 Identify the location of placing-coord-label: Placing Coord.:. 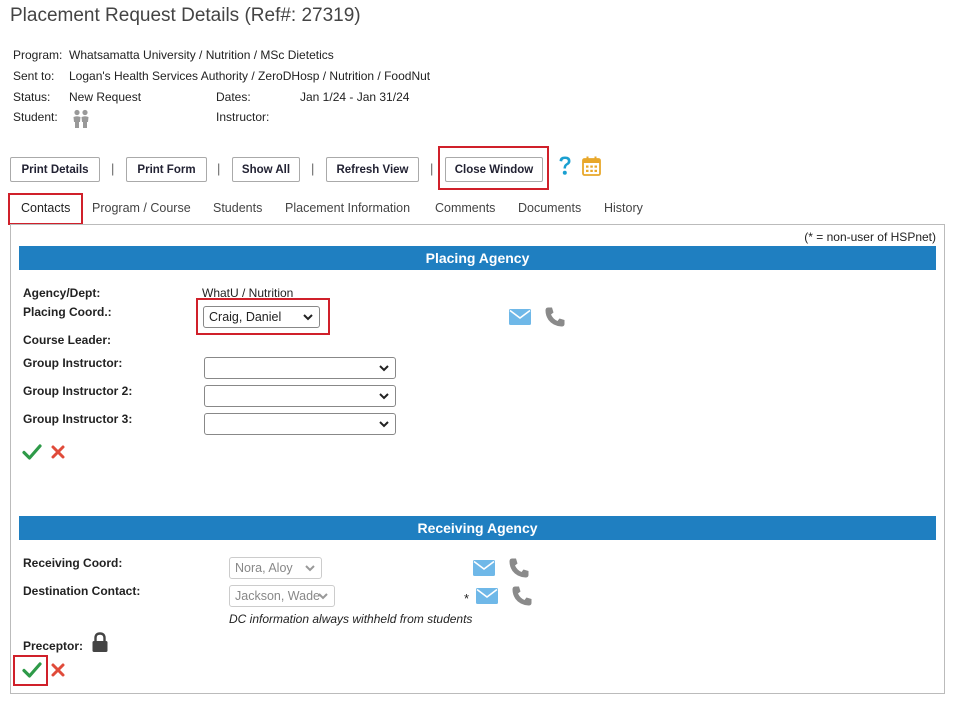
(67, 312).